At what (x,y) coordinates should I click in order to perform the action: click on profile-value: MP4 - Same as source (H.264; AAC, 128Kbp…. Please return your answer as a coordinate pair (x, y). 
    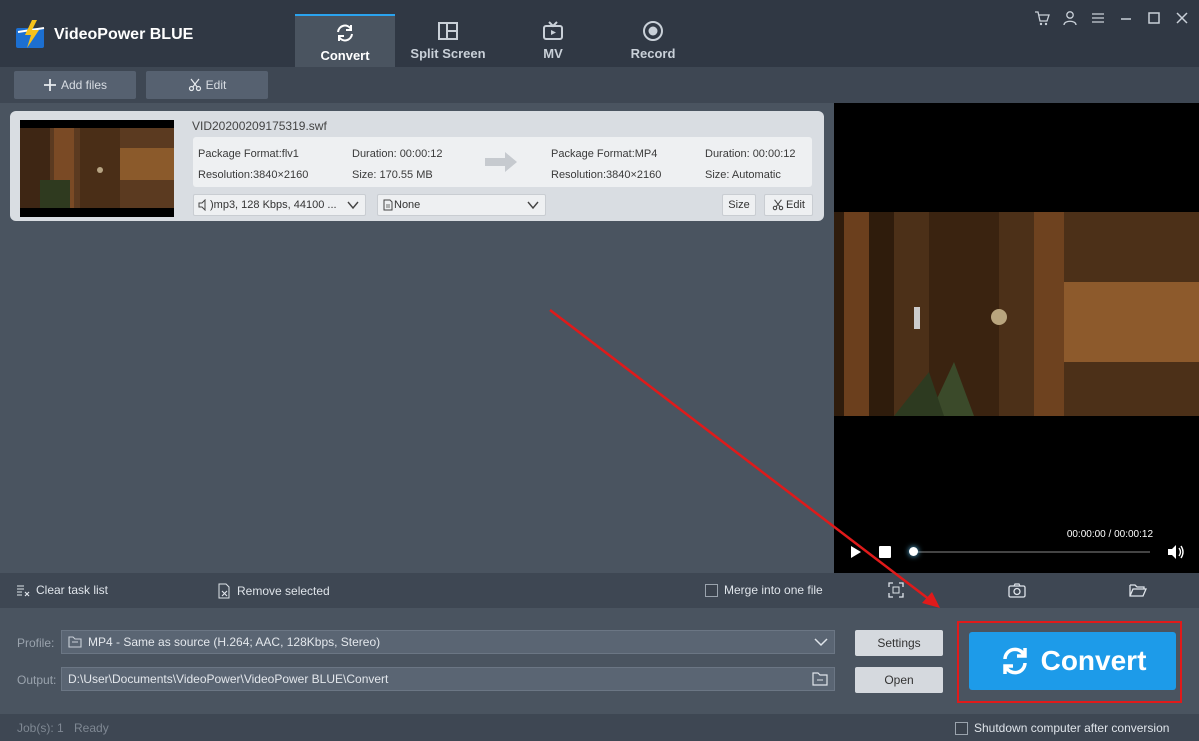
    Looking at the image, I should click on (234, 642).